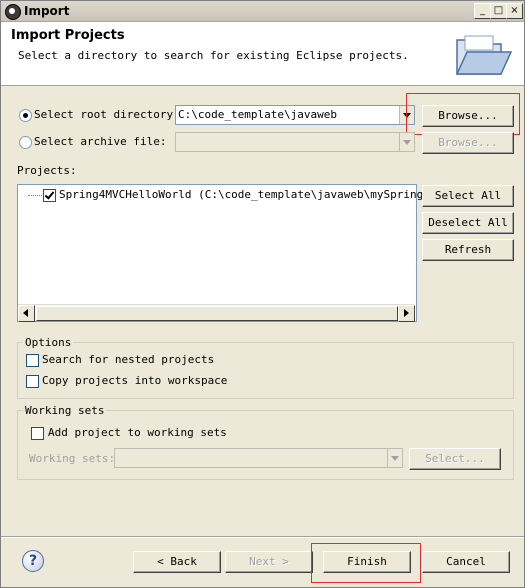  I want to click on scrollbar-thumb, so click(217, 313).